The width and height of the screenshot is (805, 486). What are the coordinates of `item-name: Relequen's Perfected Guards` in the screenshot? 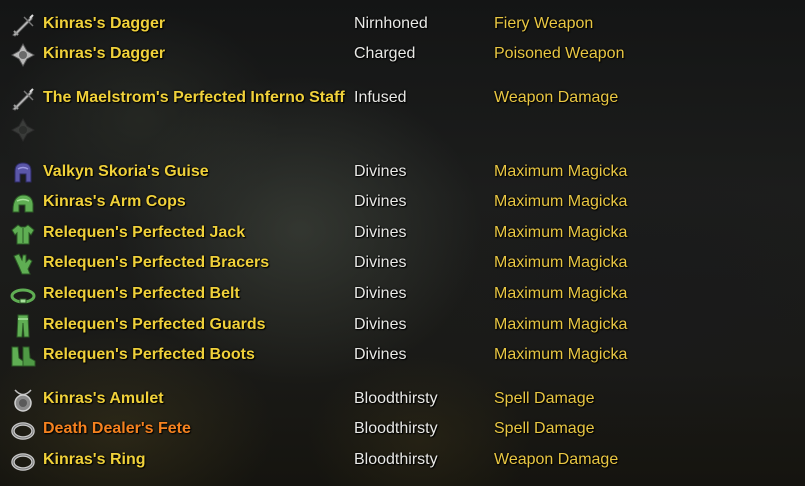 It's located at (154, 324).